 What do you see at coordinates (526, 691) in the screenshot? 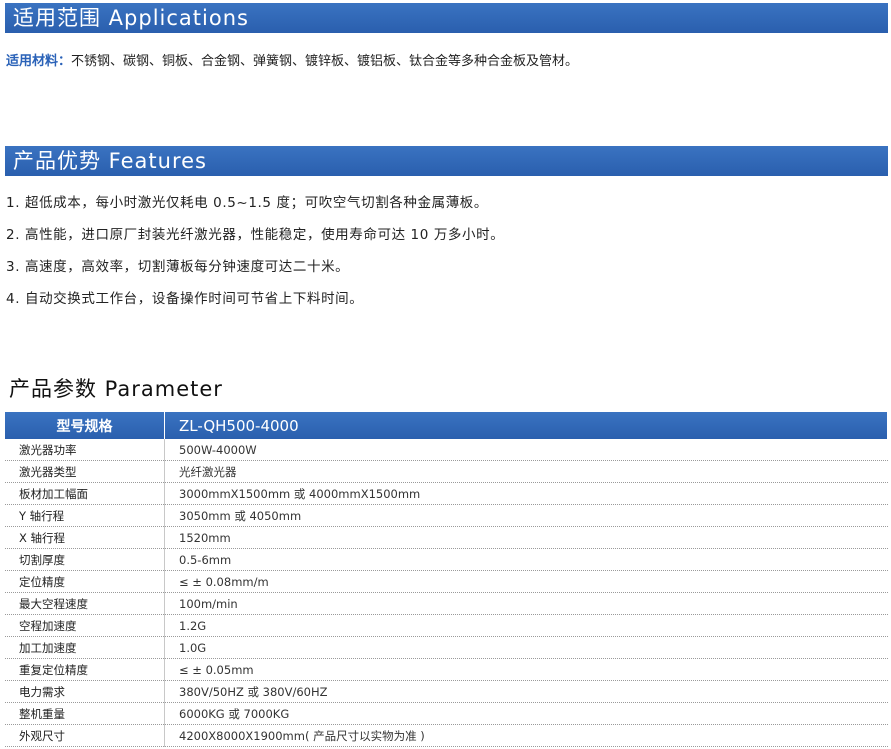
I see `param-value: 380V/50HZ 或 380V/60HZ` at bounding box center [526, 691].